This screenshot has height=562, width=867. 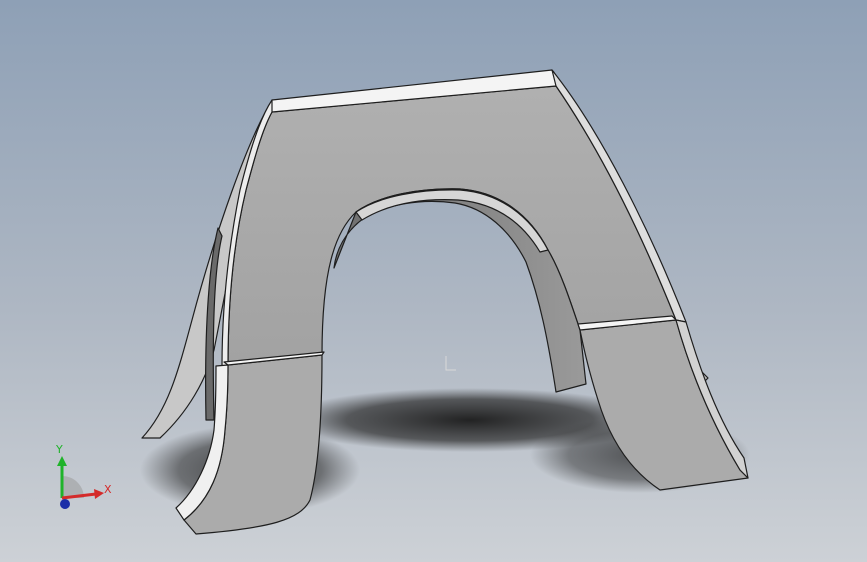 I want to click on y-axis-arrow, so click(x=62, y=461).